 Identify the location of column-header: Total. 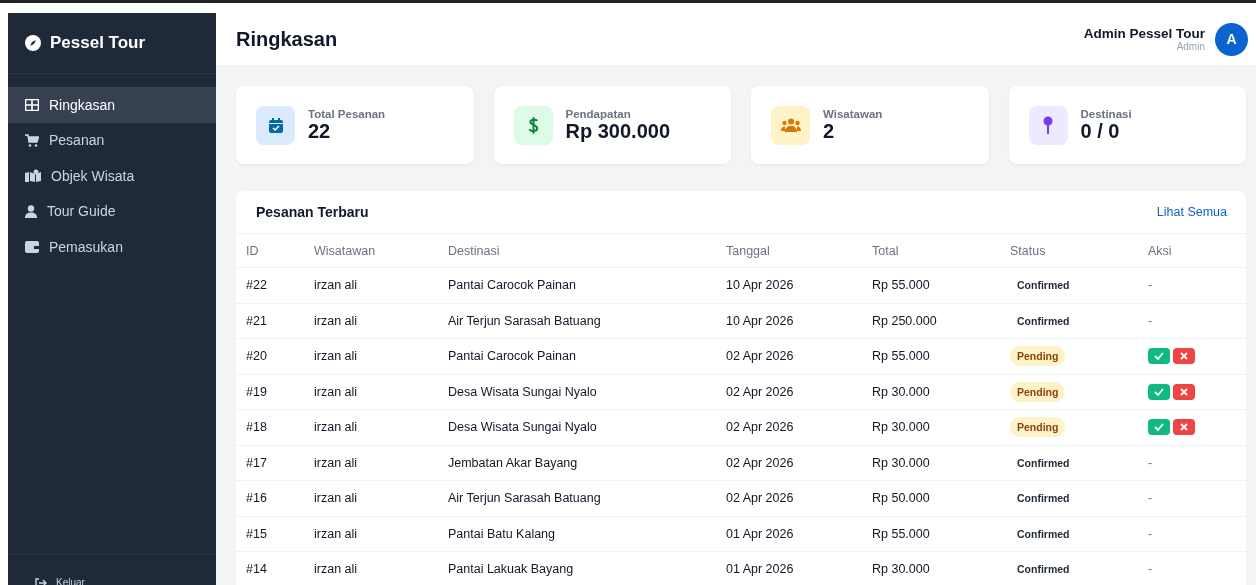
(886, 250).